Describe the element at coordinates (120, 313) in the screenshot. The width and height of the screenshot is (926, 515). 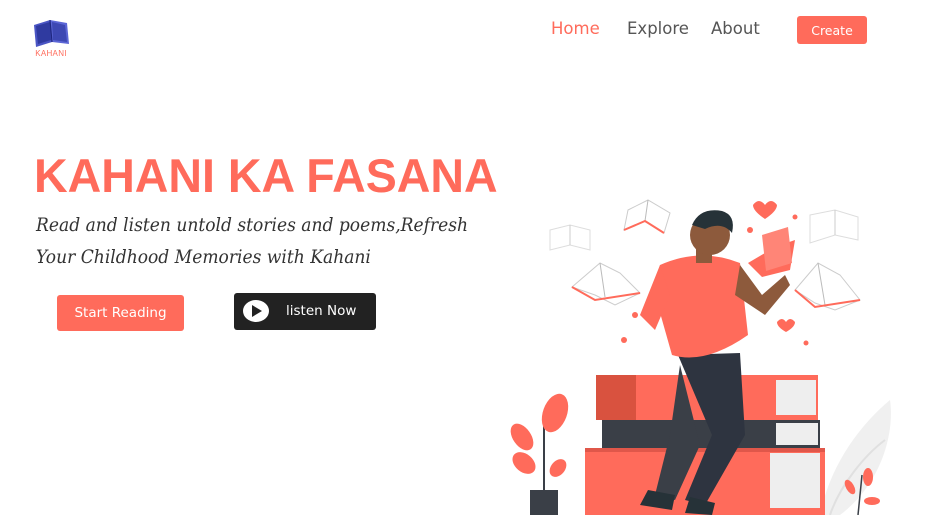
I see `start-reading-button: Start Reading` at that location.